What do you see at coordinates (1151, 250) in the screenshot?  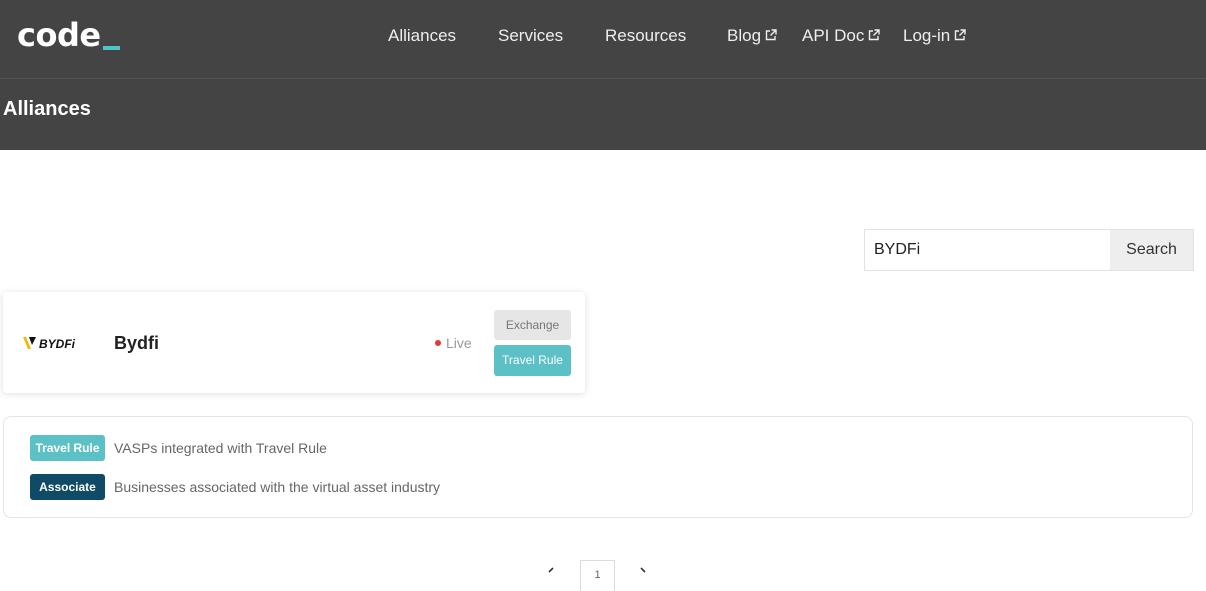 I see `search-button: Search` at bounding box center [1151, 250].